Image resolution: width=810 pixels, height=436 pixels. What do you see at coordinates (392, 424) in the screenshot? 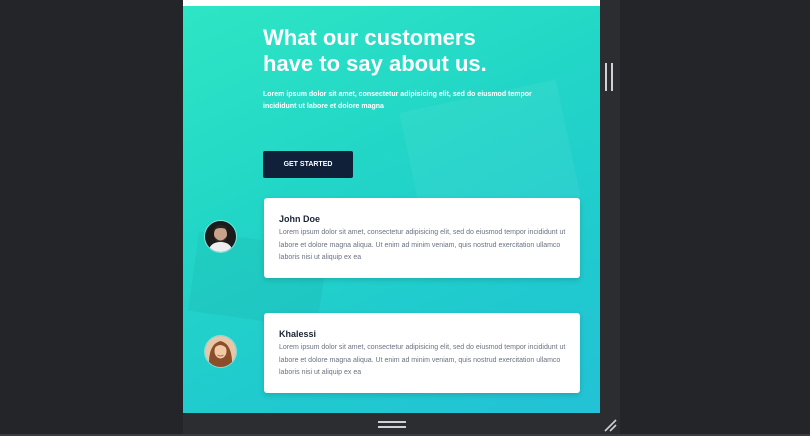
I see `horizontal-resize-grip-icon` at bounding box center [392, 424].